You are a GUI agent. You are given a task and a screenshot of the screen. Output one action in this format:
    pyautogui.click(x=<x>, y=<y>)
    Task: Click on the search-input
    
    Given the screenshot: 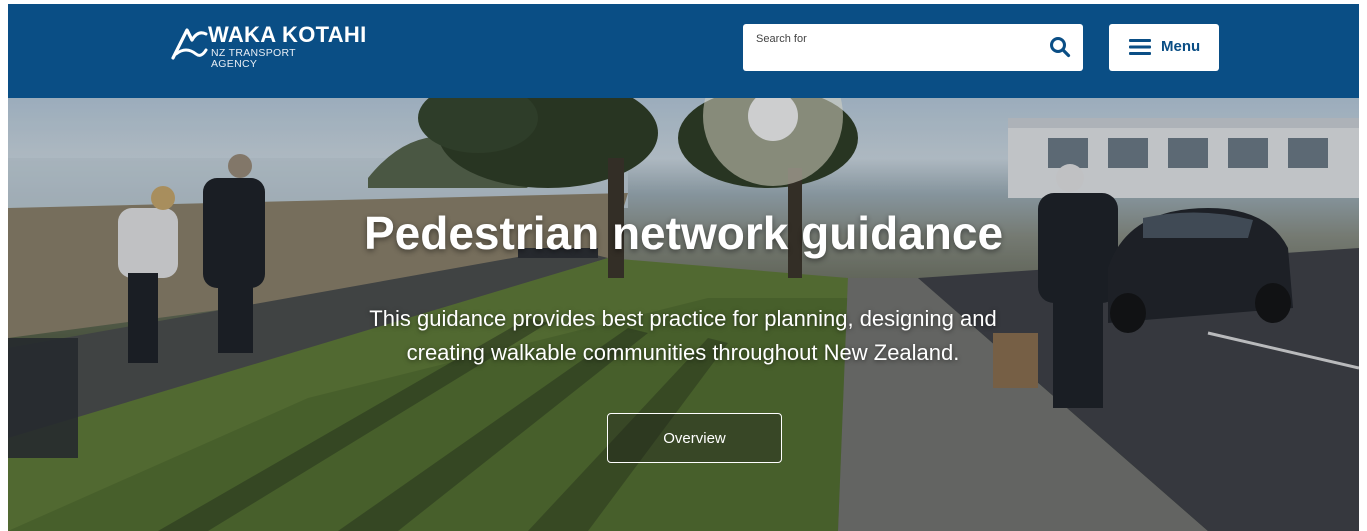 What is the action you would take?
    pyautogui.click(x=888, y=47)
    